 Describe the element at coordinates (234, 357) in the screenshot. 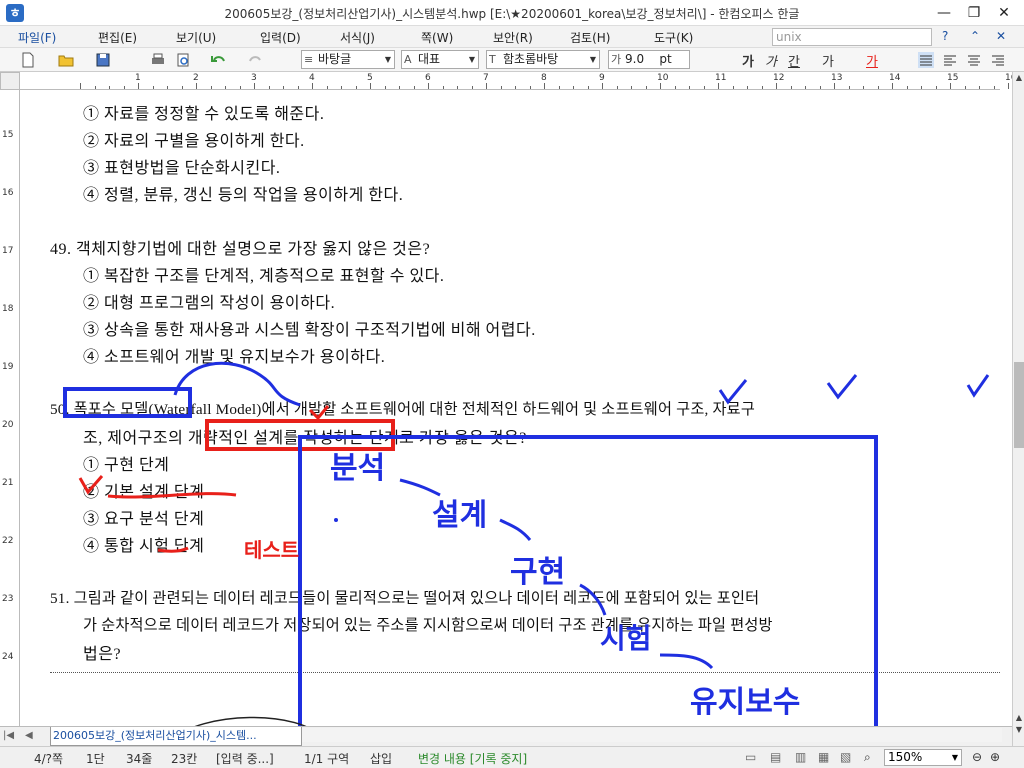

I see `doc-line: ④ 소프트웨어 개발 및 유지보수가 용이하다.` at that location.